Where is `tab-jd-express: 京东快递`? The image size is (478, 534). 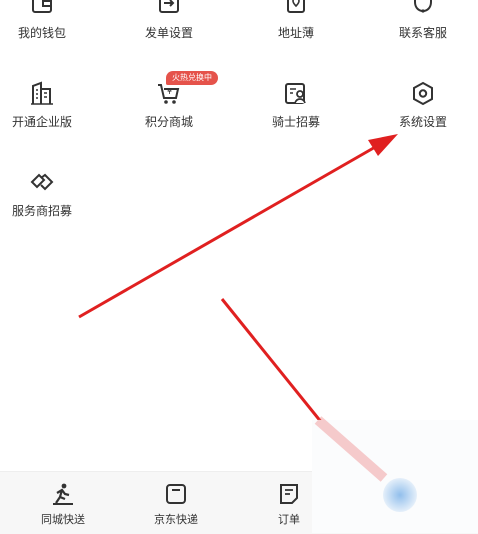 tab-jd-express: 京东快递 is located at coordinates (176, 504).